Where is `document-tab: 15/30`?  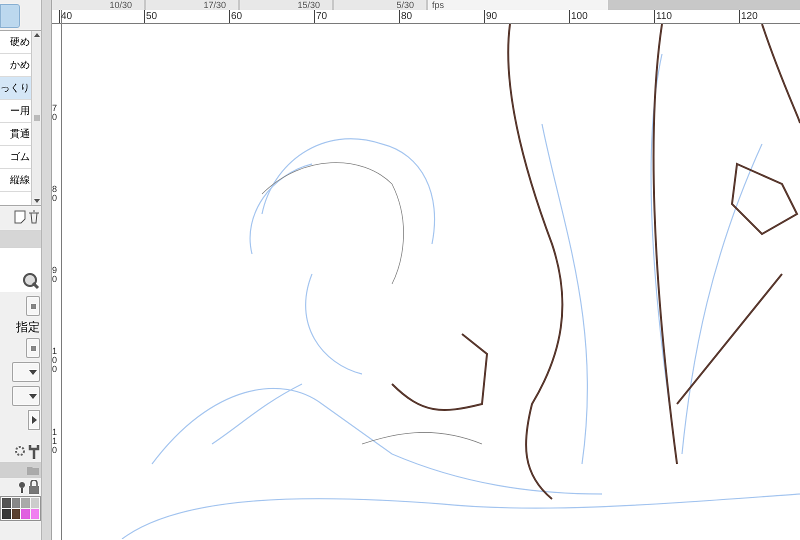 document-tab: 15/30 is located at coordinates (286, 5).